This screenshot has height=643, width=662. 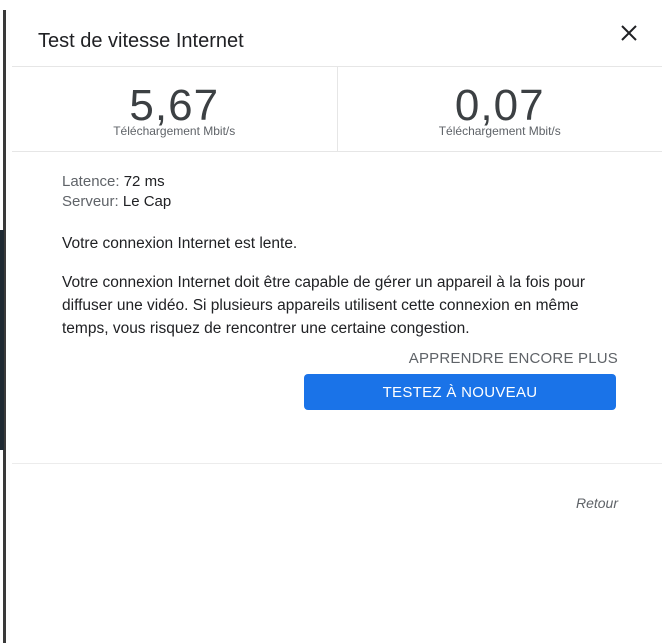 I want to click on actions-area: APPRENDRE ENCORE PLUS TESTEZ À NOUVEAU, so click(x=337, y=380).